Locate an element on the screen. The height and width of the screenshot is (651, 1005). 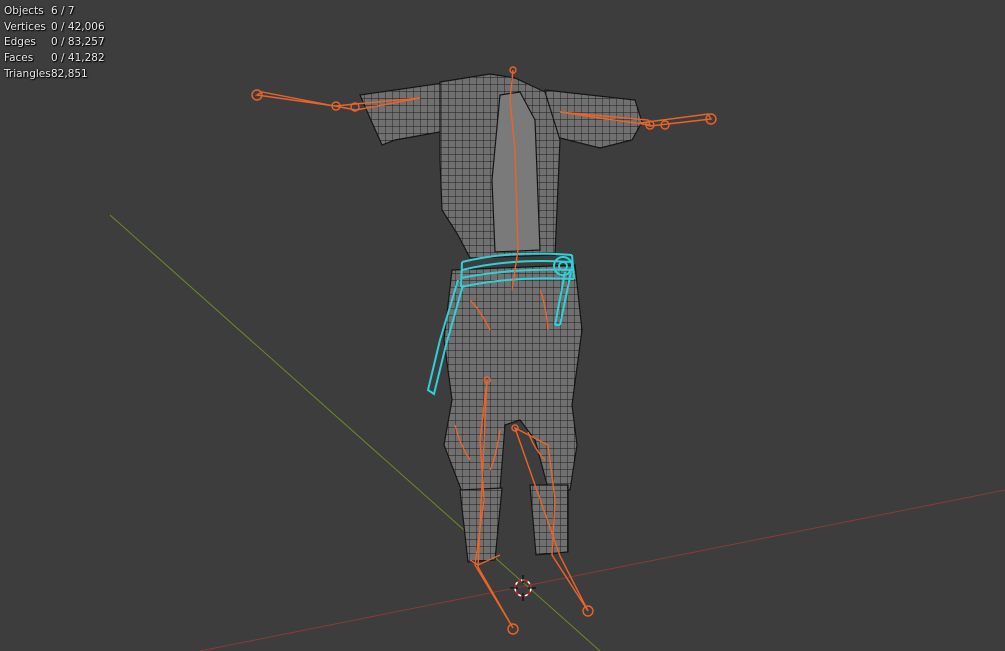
stat-label: Objects is located at coordinates (24, 11).